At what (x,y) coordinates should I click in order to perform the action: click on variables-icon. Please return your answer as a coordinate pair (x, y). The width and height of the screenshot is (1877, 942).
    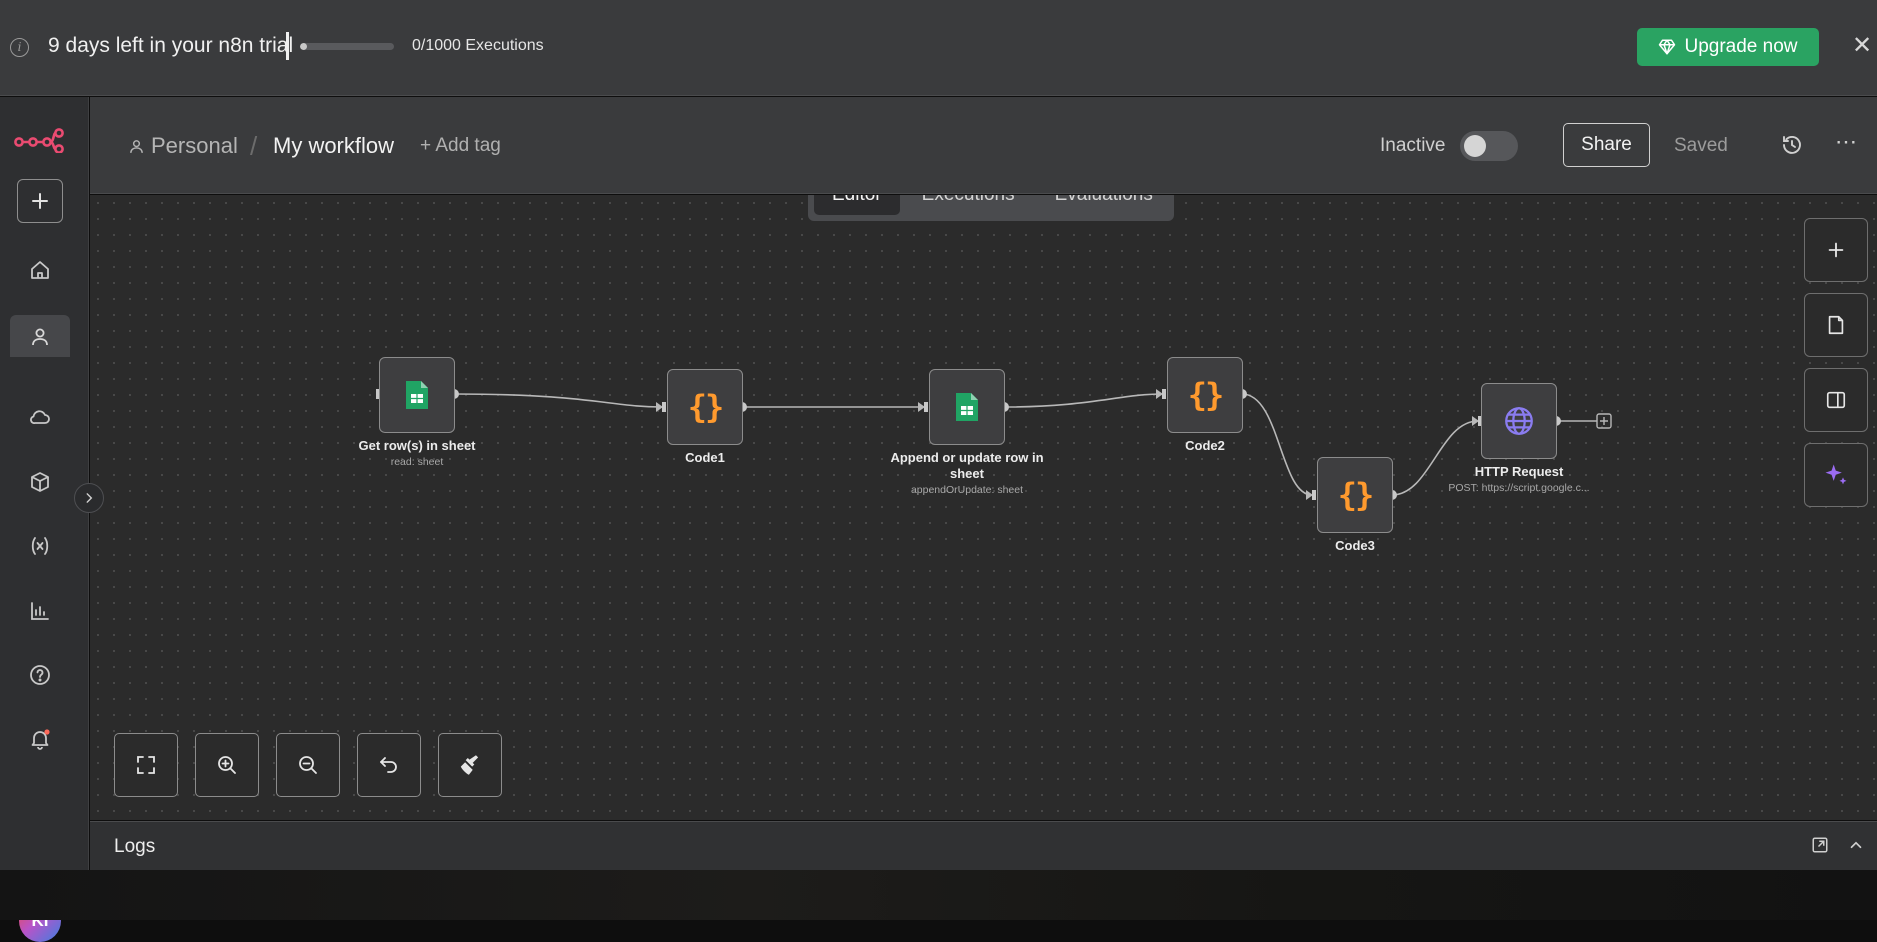
    Looking at the image, I should click on (40, 546).